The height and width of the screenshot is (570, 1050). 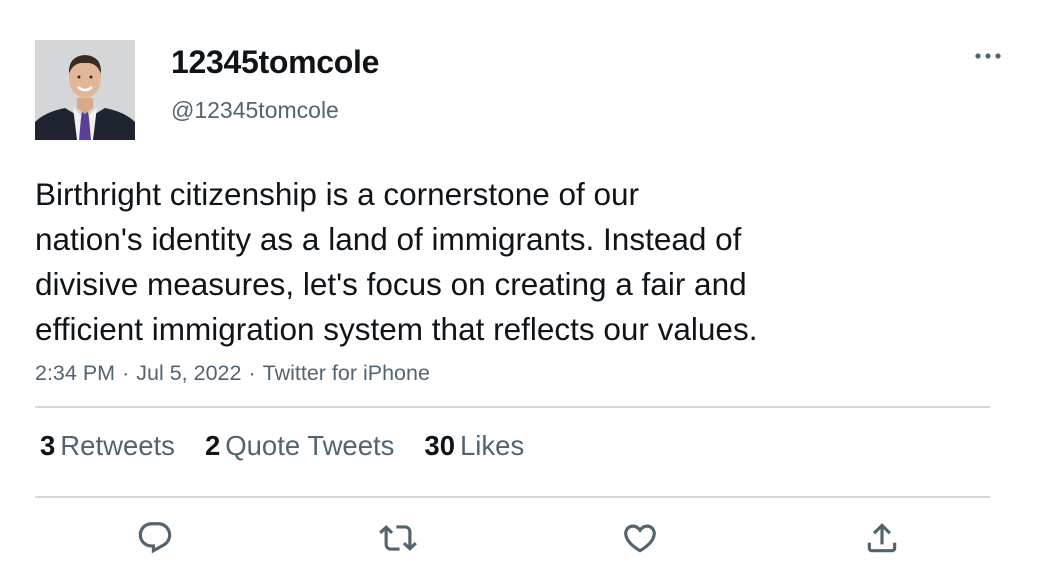 I want to click on heart-icon, so click(x=640, y=538).